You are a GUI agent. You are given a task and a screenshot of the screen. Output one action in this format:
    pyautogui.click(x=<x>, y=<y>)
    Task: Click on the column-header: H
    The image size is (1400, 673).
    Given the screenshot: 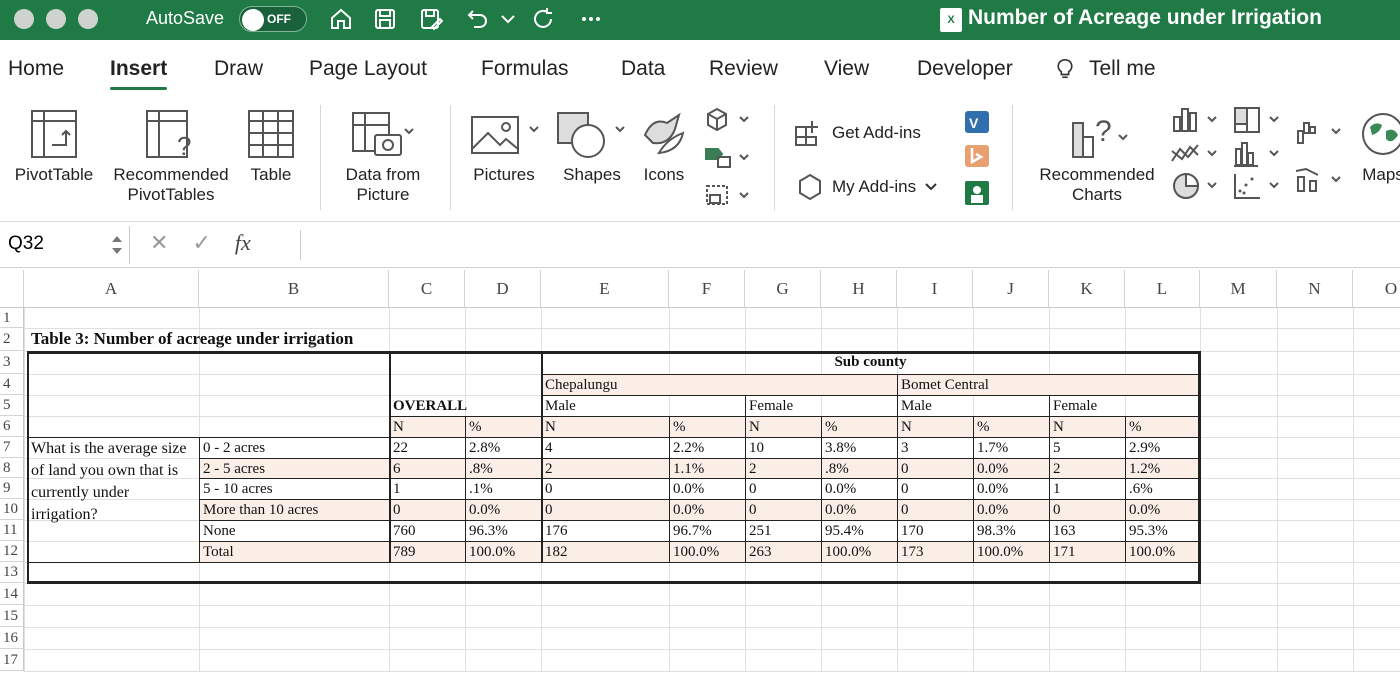 What is the action you would take?
    pyautogui.click(x=859, y=289)
    